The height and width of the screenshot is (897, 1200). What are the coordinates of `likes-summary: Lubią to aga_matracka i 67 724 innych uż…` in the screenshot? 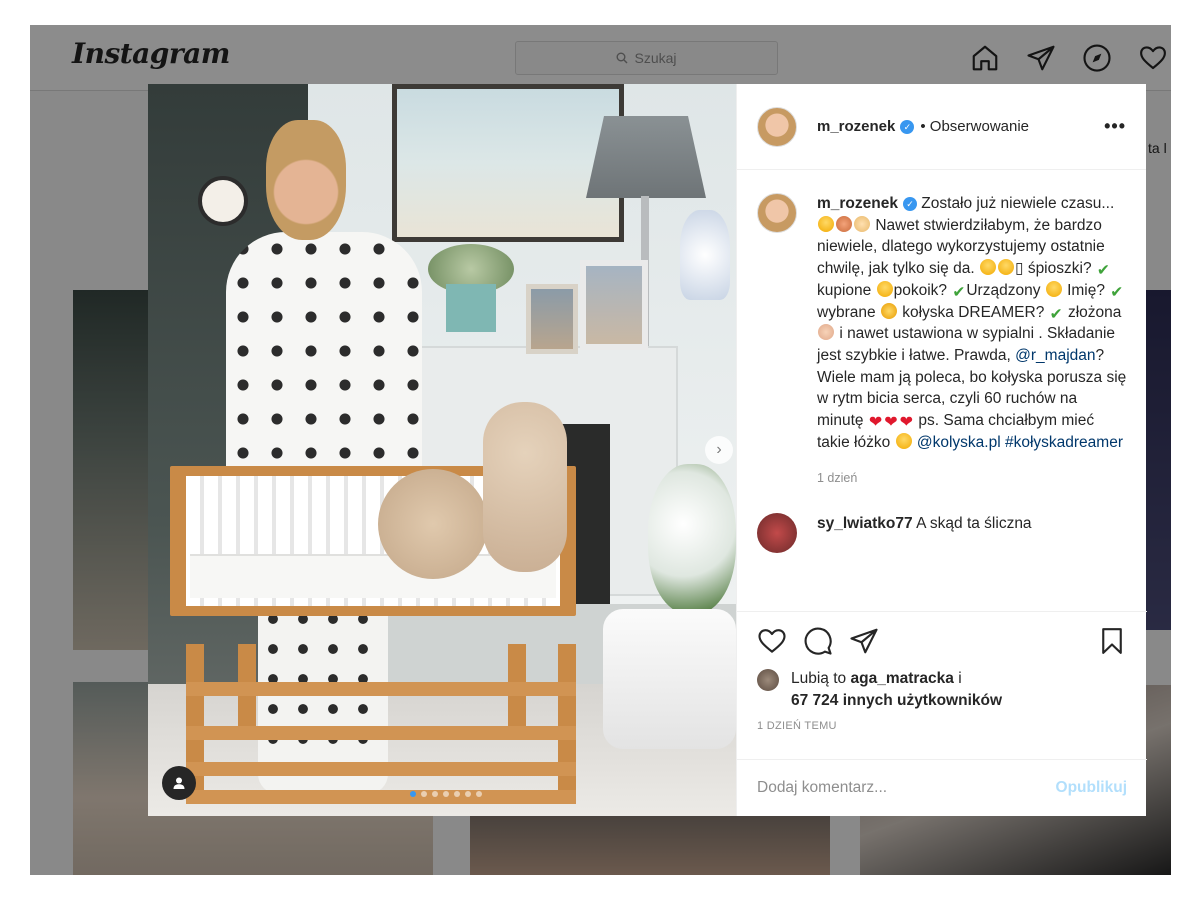 It's located at (942, 690).